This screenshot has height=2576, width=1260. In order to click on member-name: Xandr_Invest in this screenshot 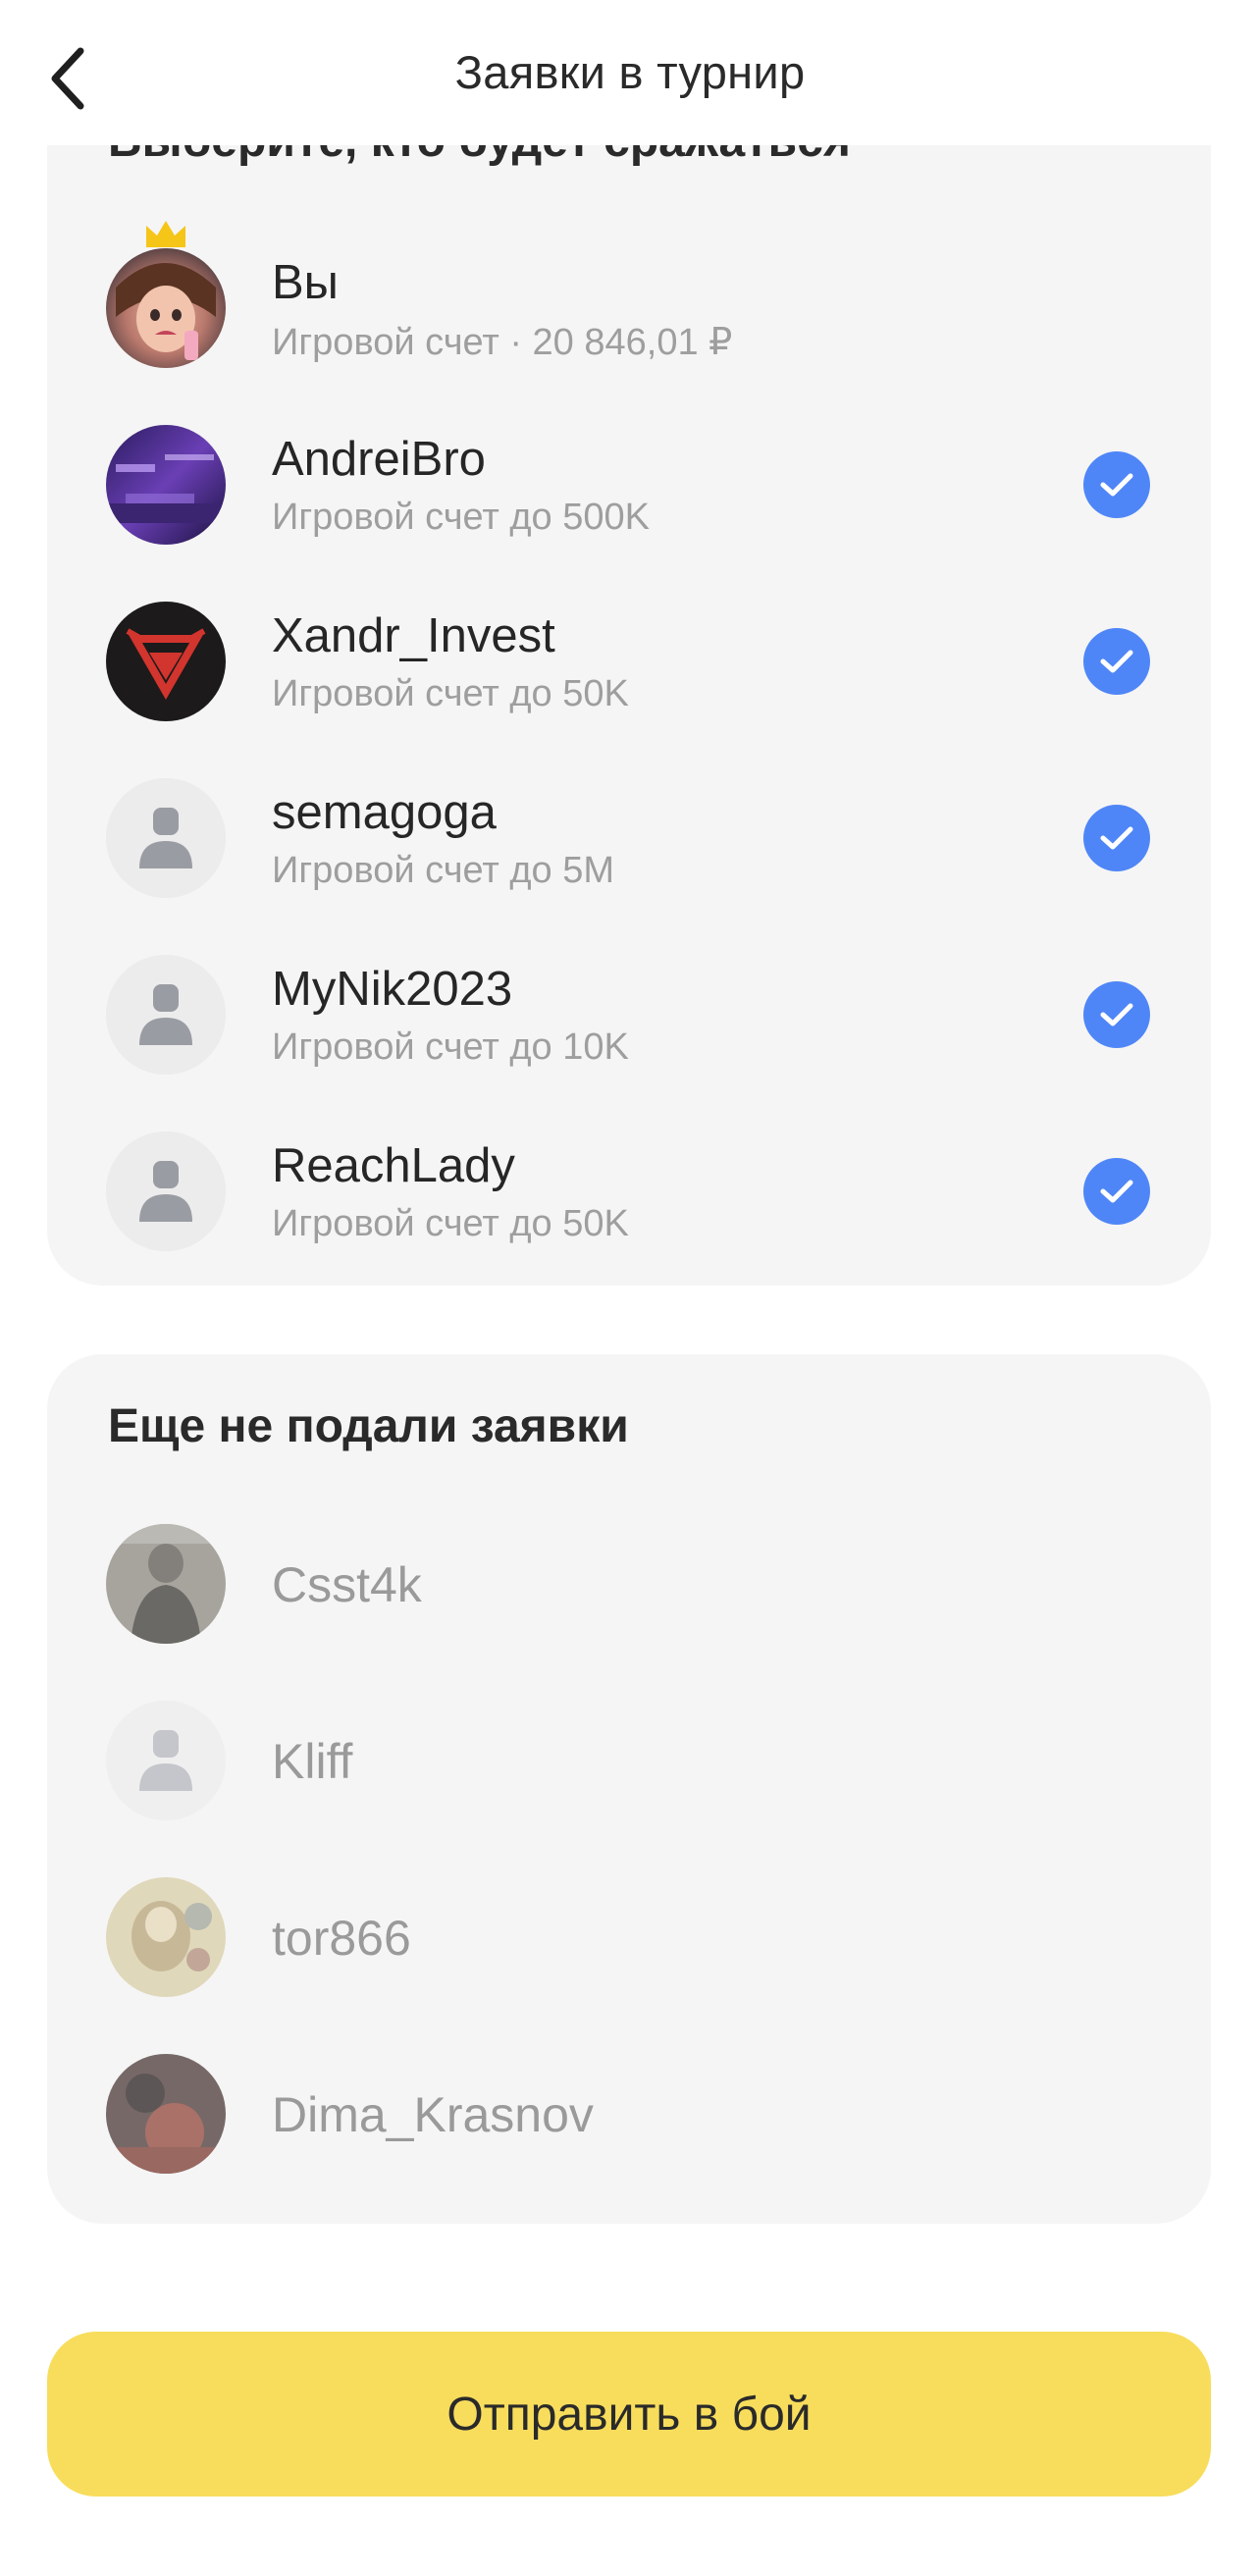, I will do `click(413, 635)`.